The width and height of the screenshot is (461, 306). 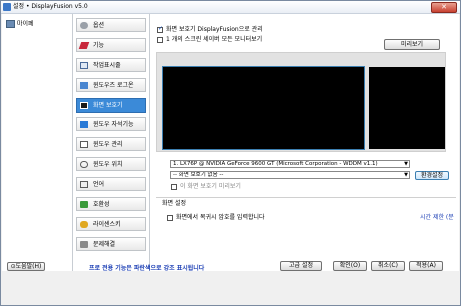 What do you see at coordinates (84, 204) in the screenshot?
I see `compat-icon` at bounding box center [84, 204].